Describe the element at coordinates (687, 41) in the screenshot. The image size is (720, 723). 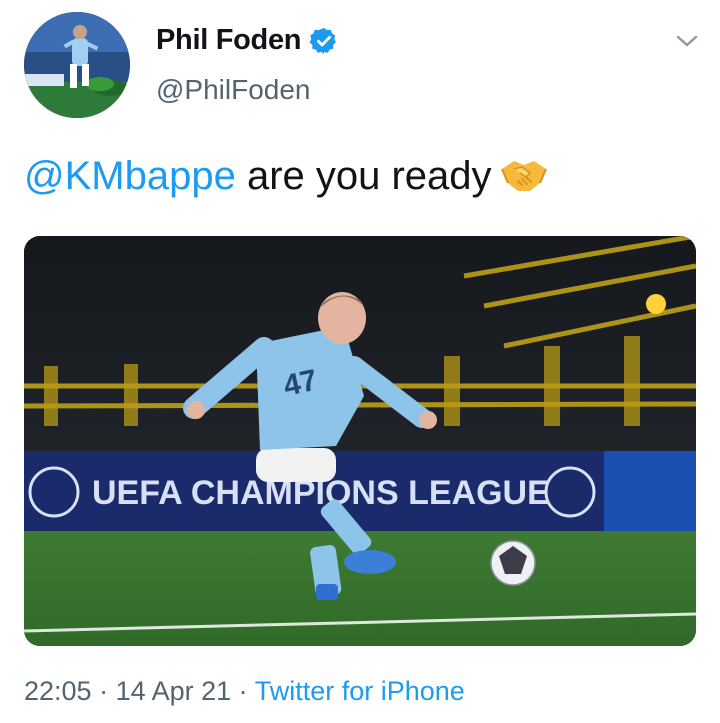
I see `chevron-down-icon` at that location.